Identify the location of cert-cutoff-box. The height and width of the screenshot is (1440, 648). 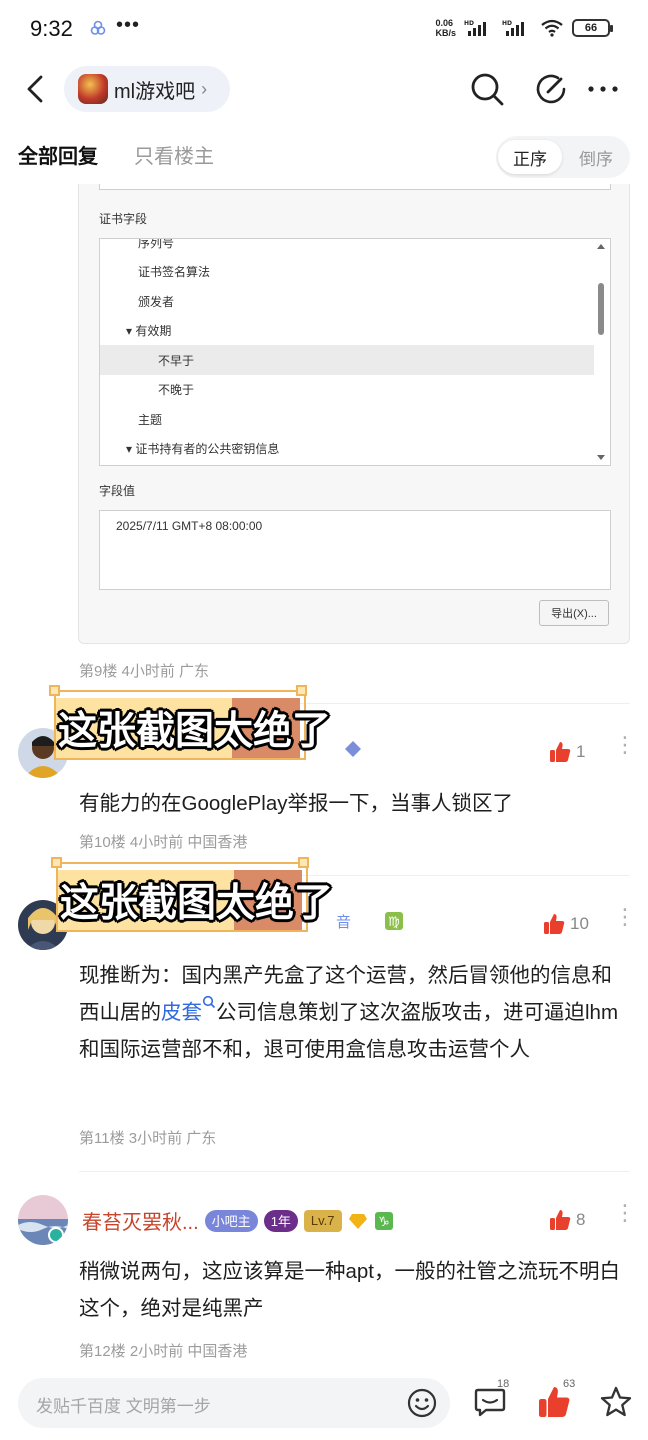
(355, 187).